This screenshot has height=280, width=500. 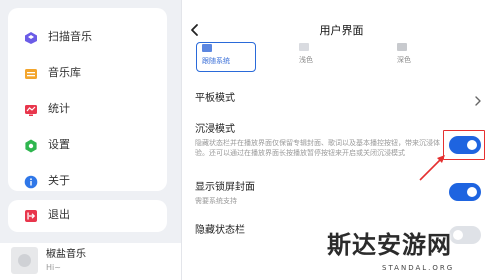 I want to click on song-title: 椒盐音乐, so click(x=66, y=254).